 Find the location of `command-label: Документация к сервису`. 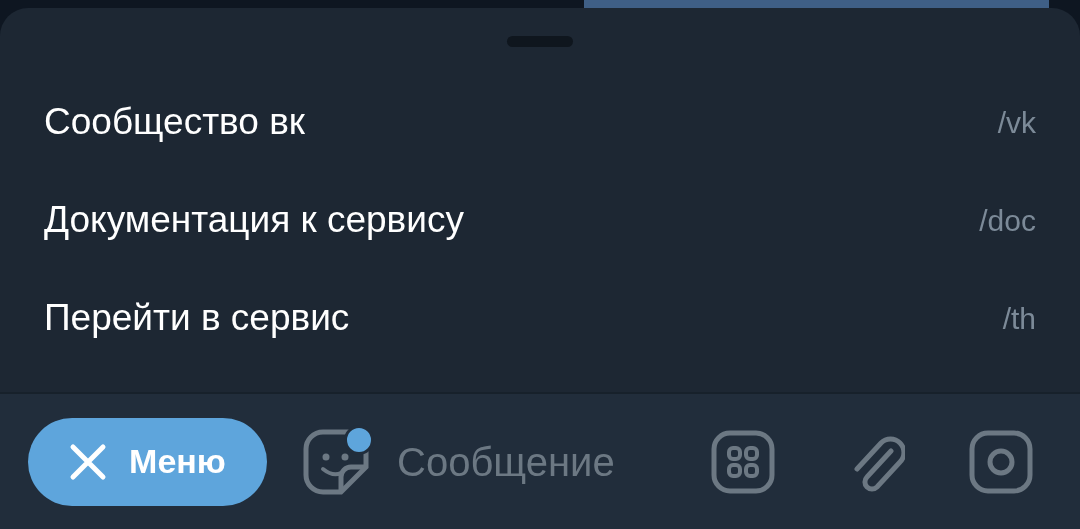

command-label: Документация к сервису is located at coordinates (254, 220).